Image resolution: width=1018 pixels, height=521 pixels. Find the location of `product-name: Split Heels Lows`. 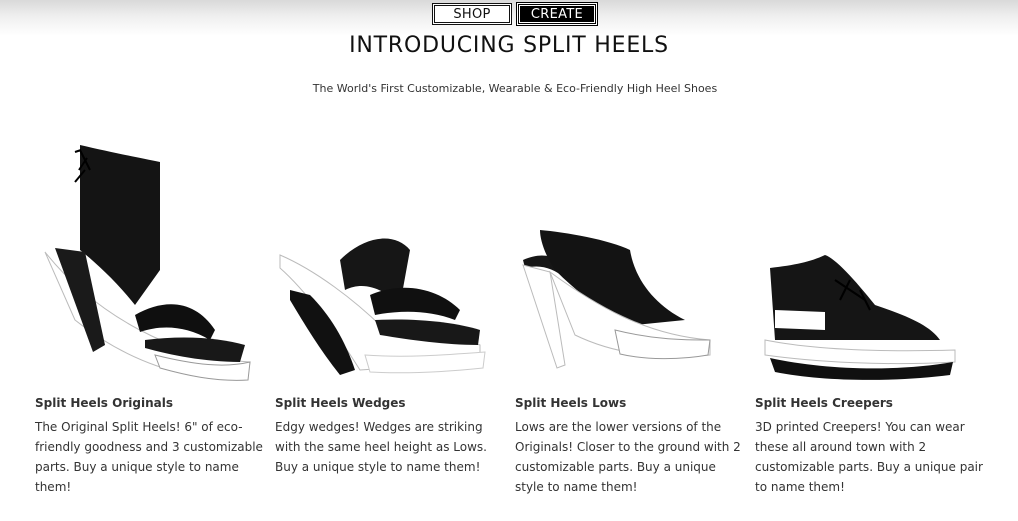

product-name: Split Heels Lows is located at coordinates (630, 403).